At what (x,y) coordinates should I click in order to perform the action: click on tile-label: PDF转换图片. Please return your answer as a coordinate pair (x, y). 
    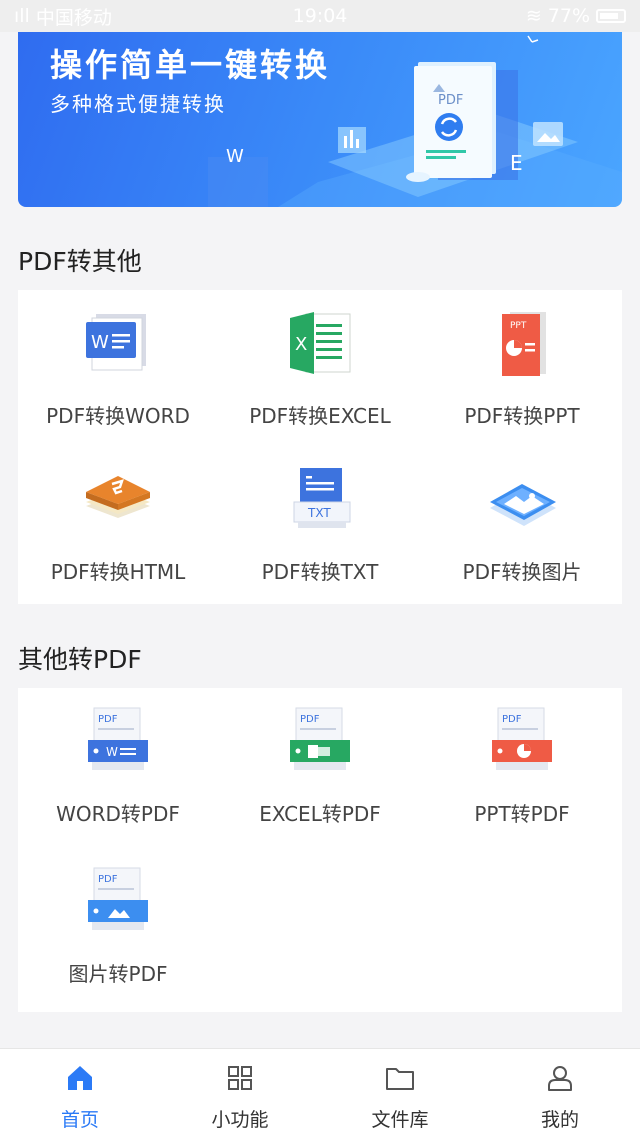
    Looking at the image, I should click on (522, 572).